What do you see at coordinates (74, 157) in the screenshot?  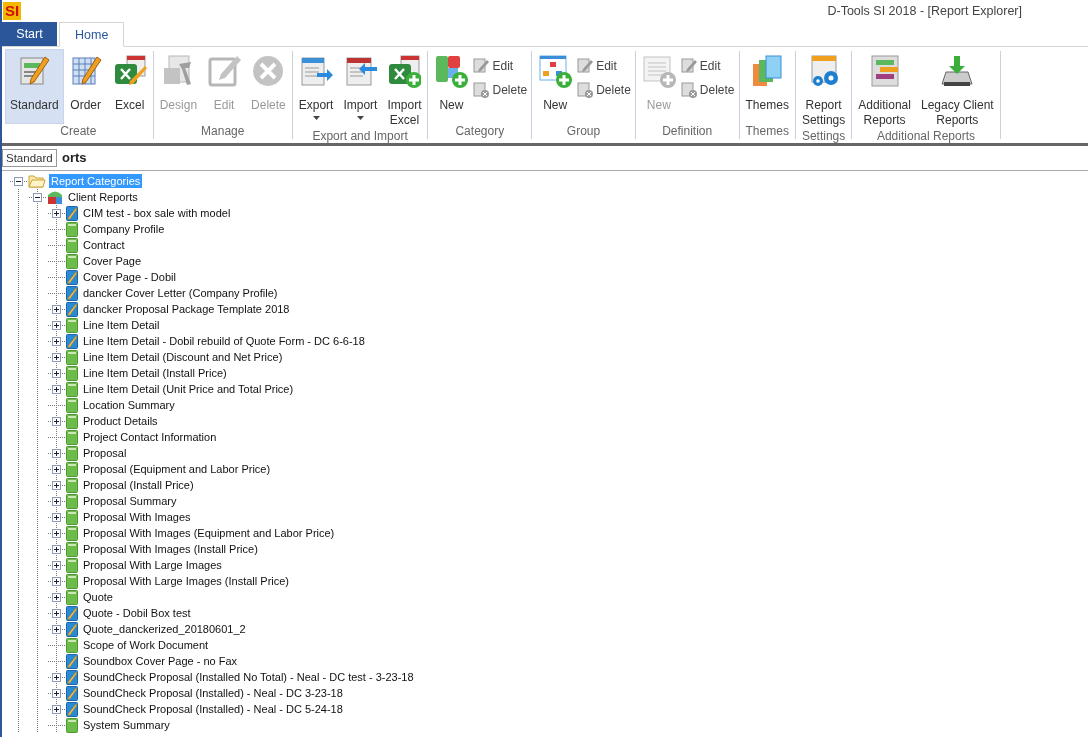 I see `panel-title: orts` at bounding box center [74, 157].